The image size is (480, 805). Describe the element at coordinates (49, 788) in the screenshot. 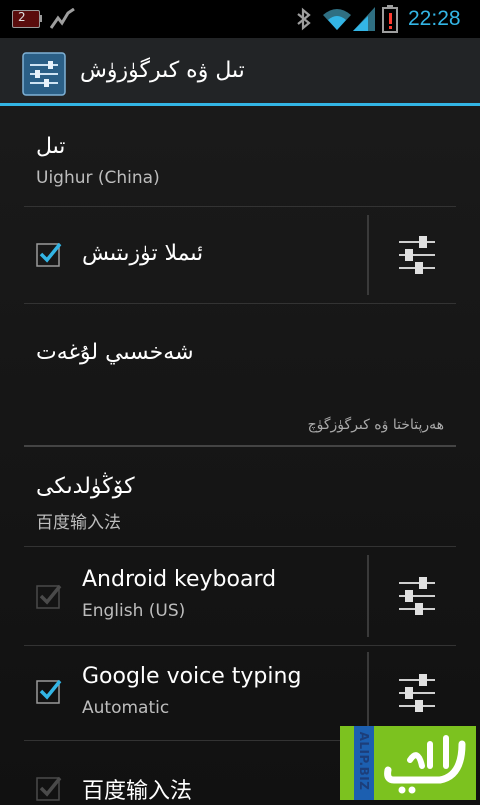

I see `baidu-checkbox` at that location.